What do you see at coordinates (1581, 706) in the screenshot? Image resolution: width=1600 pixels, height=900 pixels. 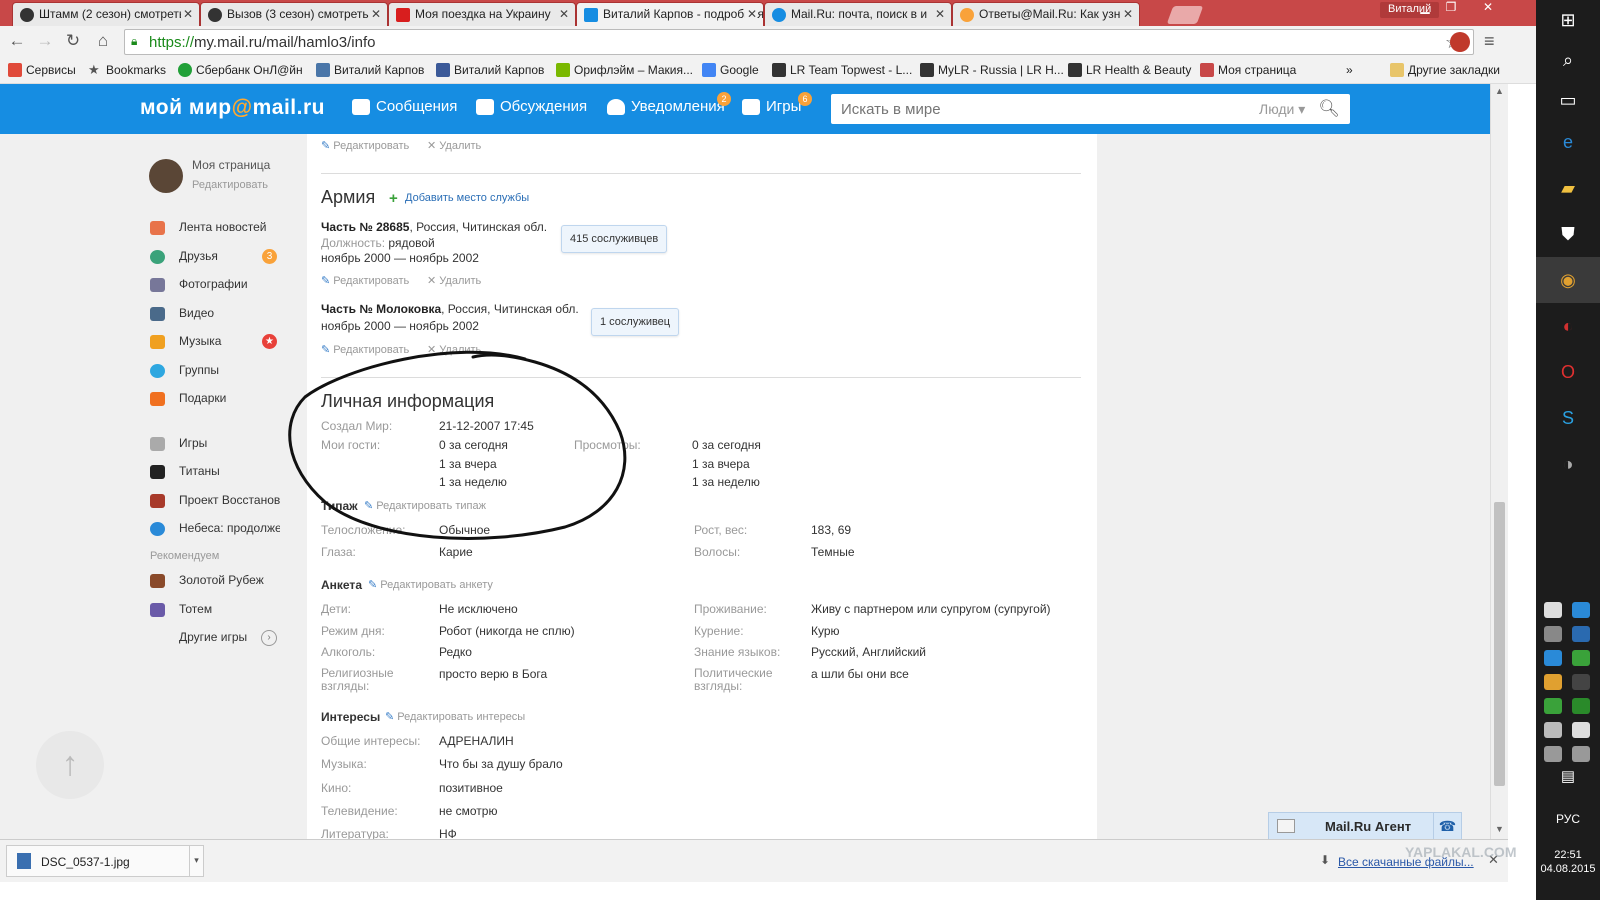 I see `nvidia-icon` at bounding box center [1581, 706].